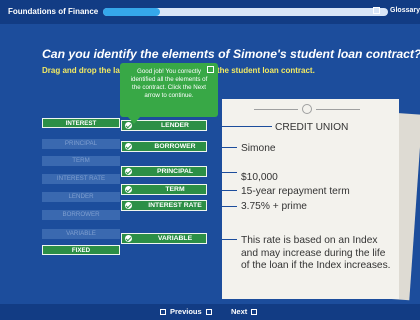 The width and height of the screenshot is (420, 320). Describe the element at coordinates (164, 238) in the screenshot. I see `placed-label-variable: VARIABLE` at that location.